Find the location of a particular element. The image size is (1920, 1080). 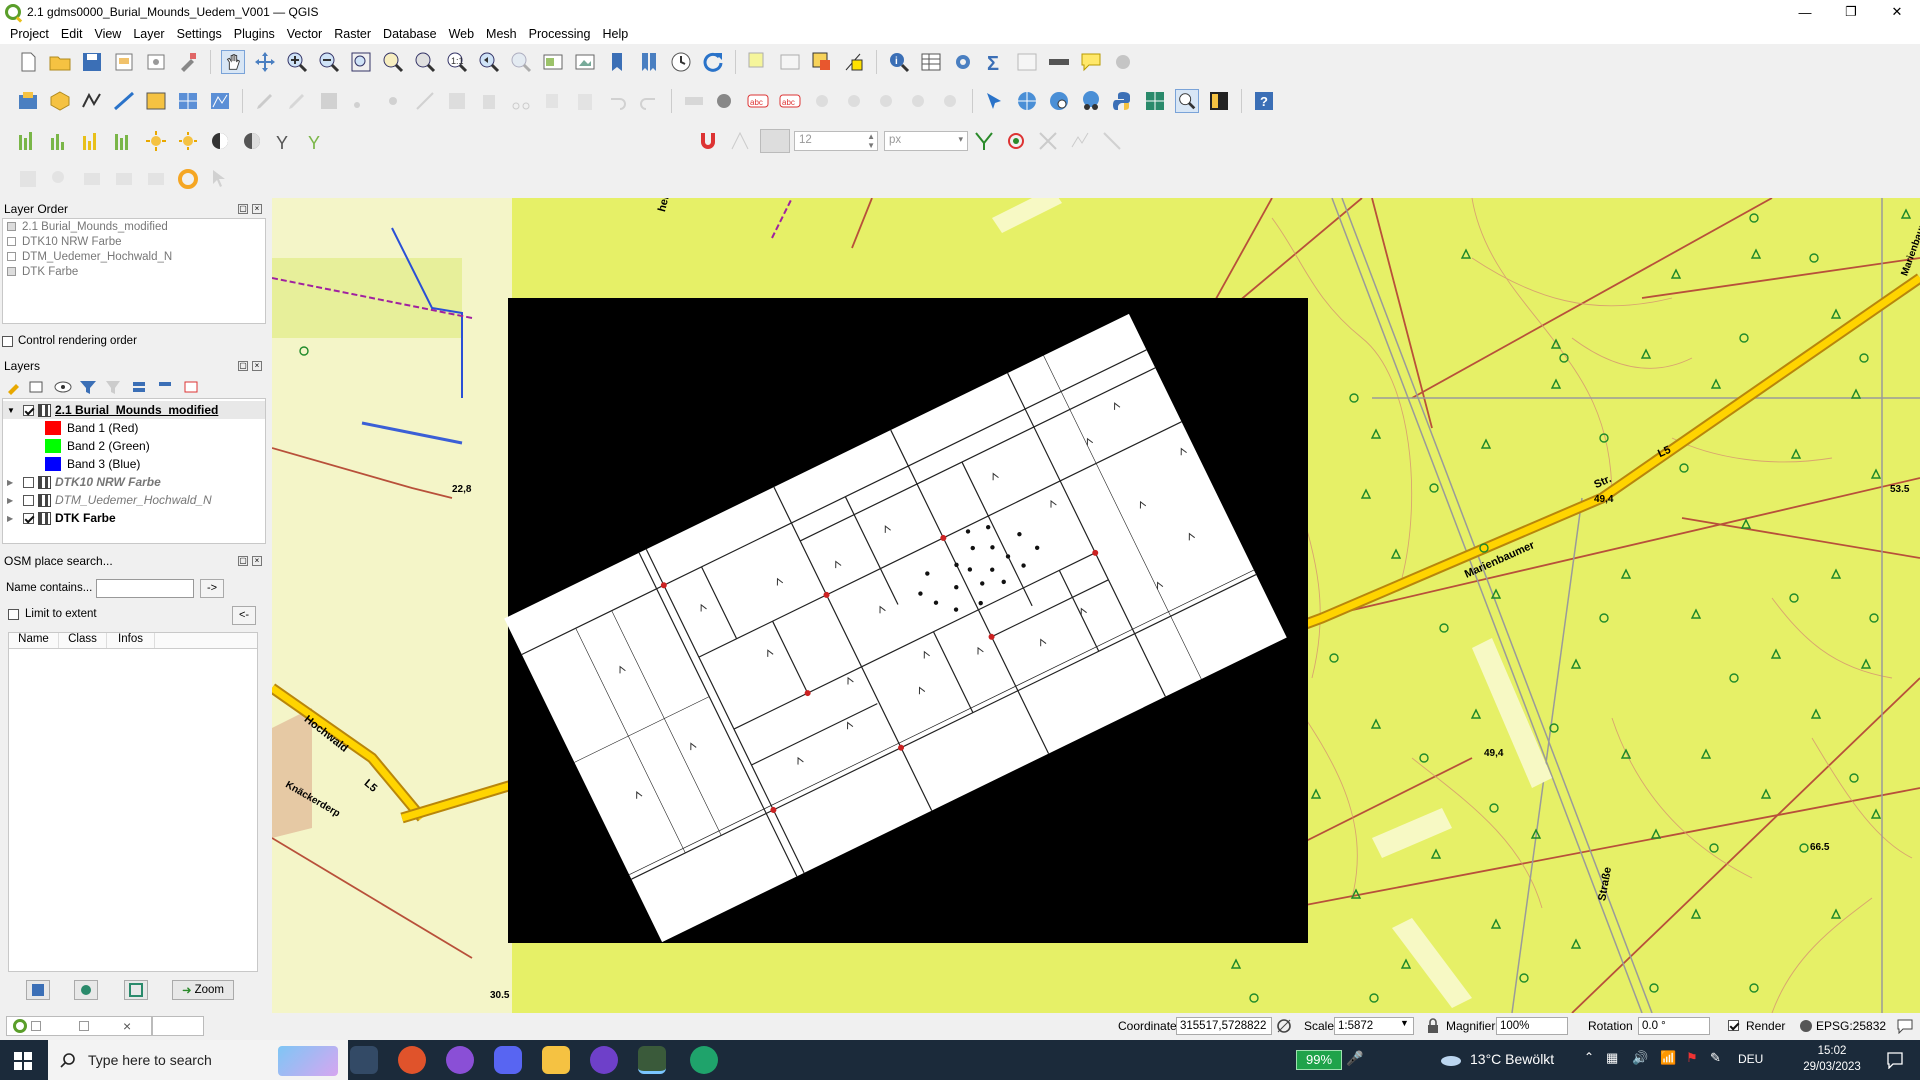

add-raster-icon is located at coordinates (124, 101).